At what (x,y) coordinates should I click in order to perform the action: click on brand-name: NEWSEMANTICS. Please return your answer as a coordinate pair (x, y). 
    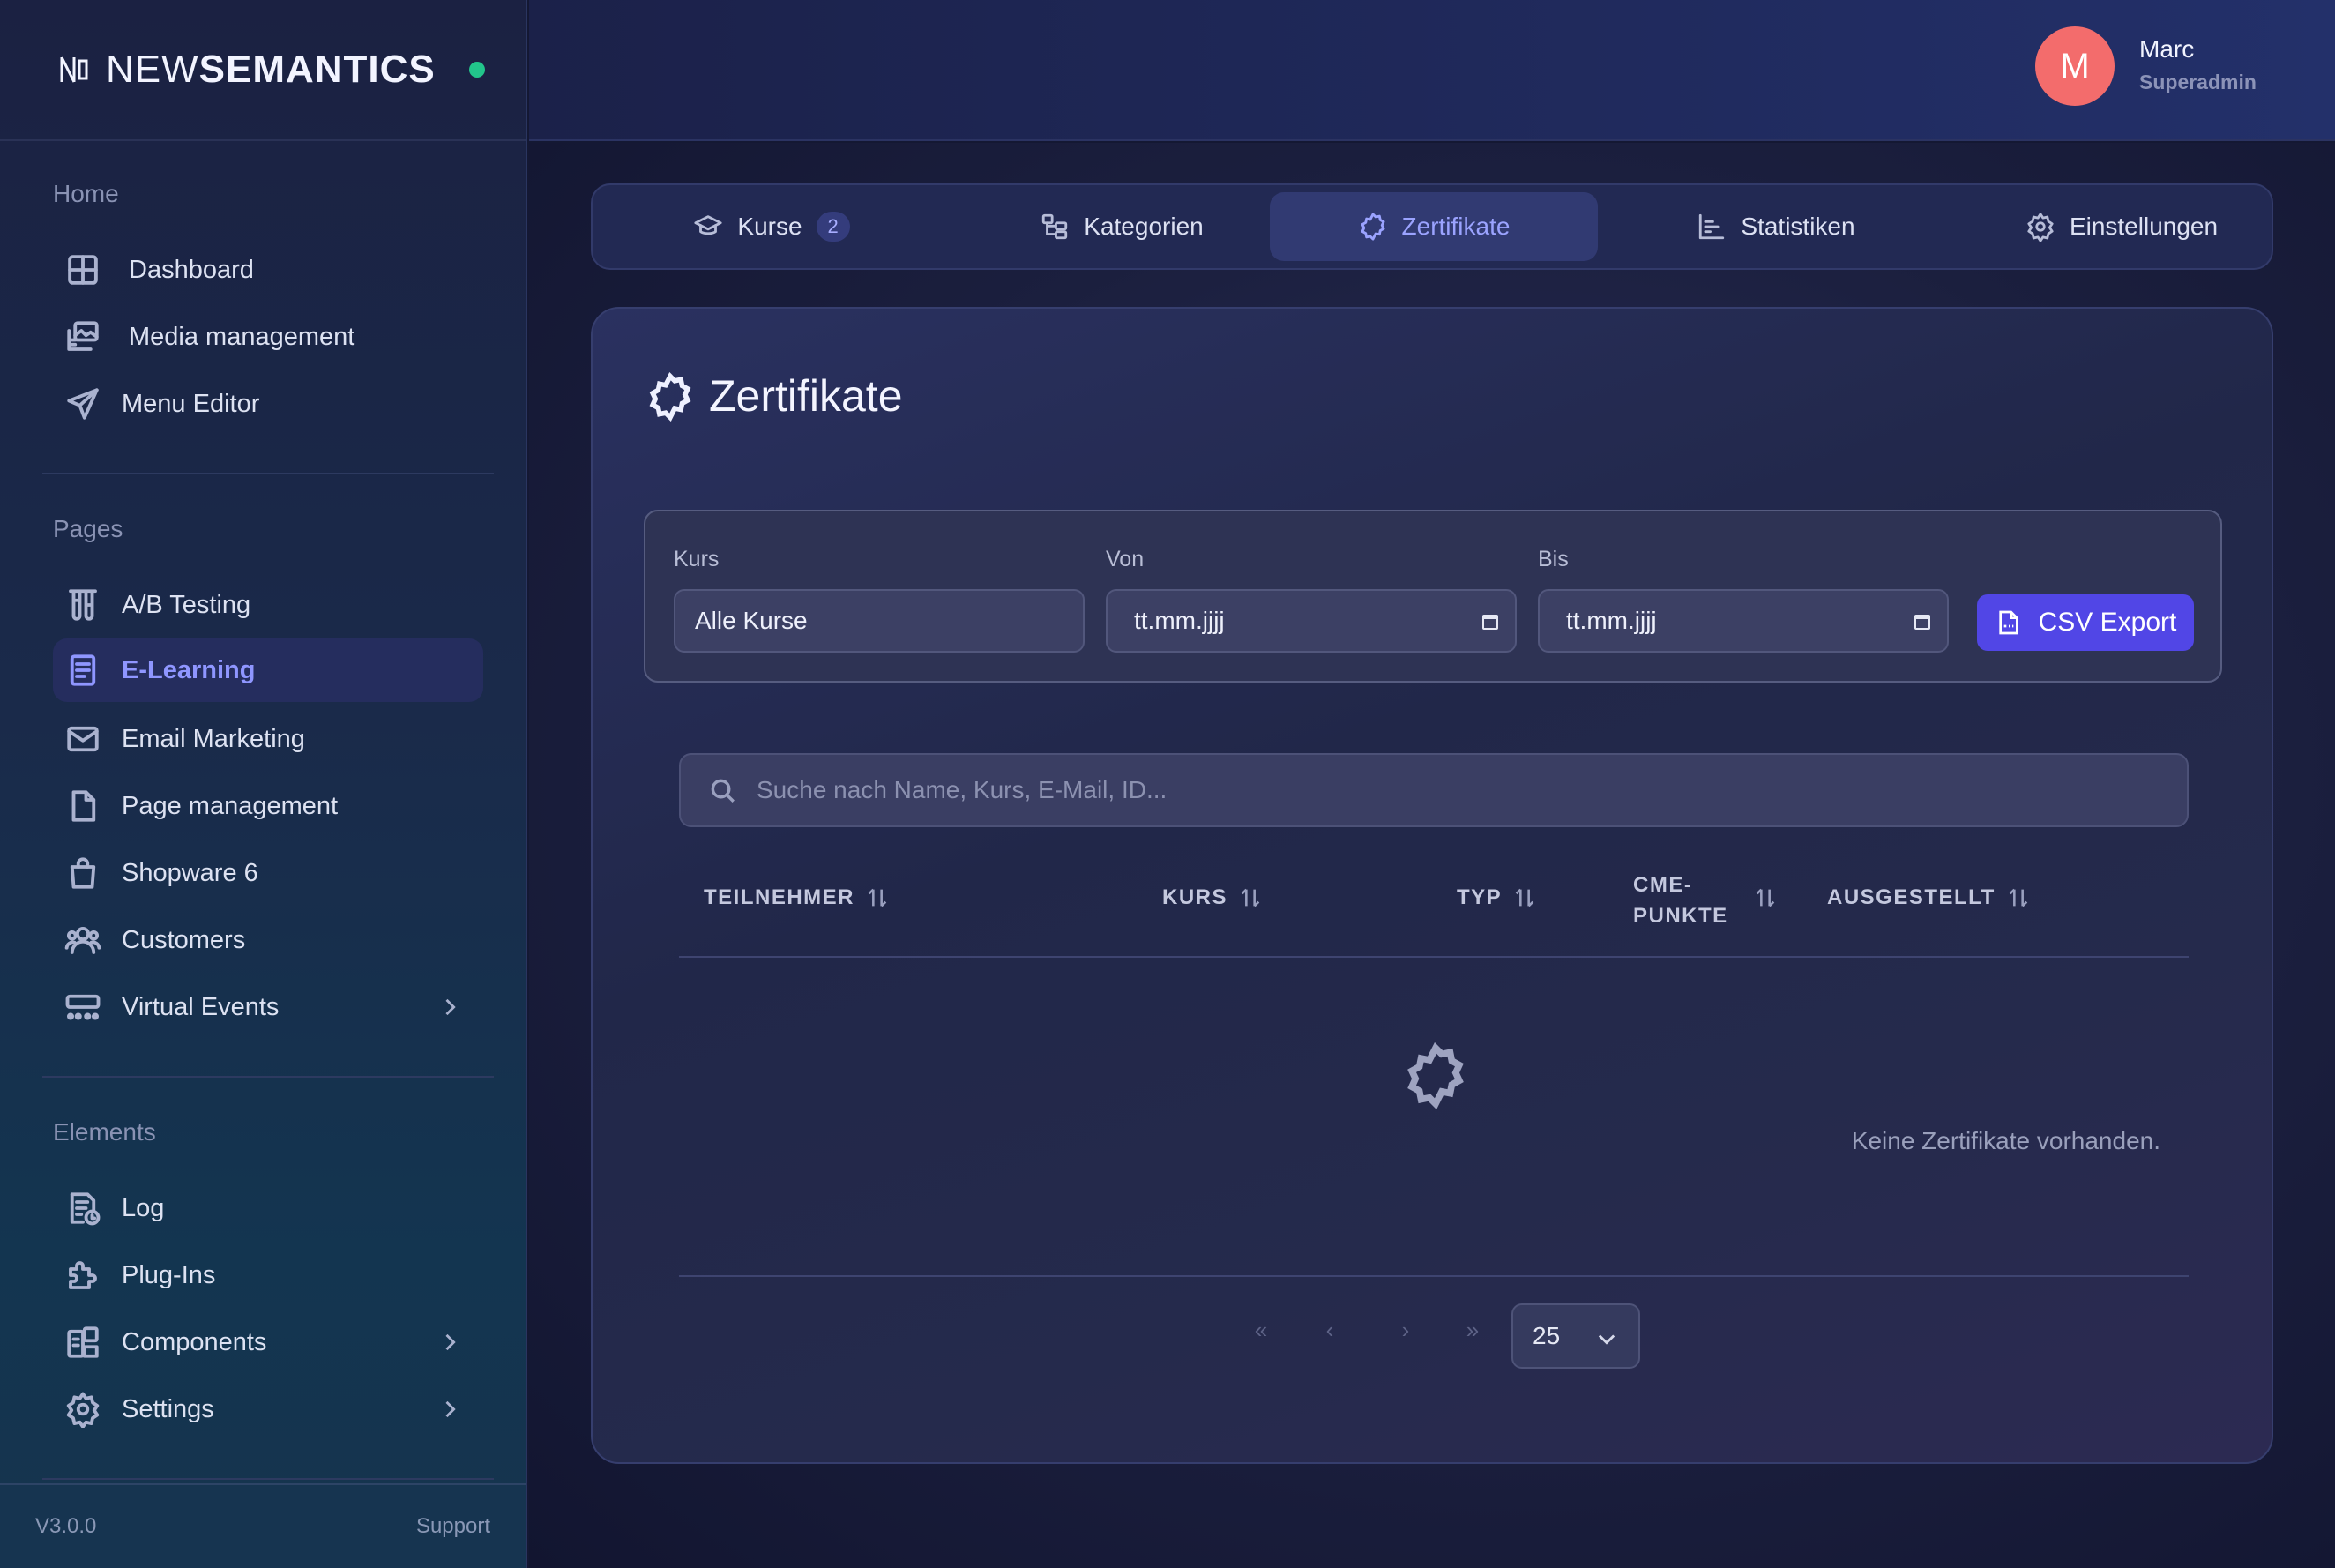
    Looking at the image, I should click on (271, 69).